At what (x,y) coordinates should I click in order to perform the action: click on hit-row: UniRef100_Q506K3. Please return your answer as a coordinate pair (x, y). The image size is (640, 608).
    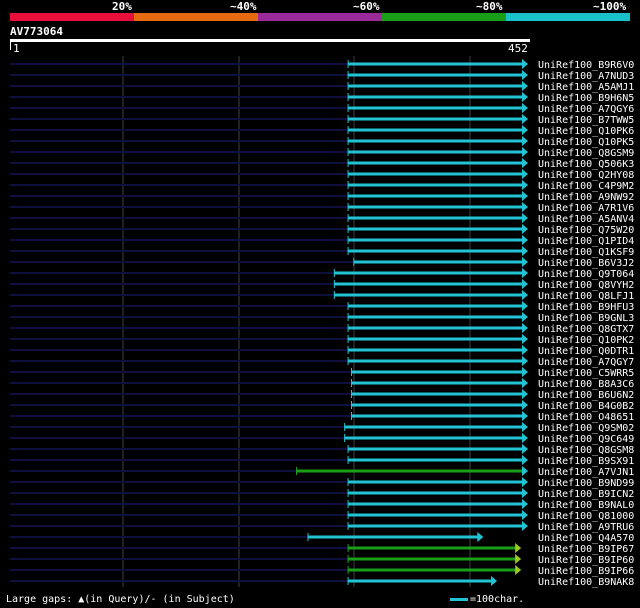
    Looking at the image, I should click on (322, 164).